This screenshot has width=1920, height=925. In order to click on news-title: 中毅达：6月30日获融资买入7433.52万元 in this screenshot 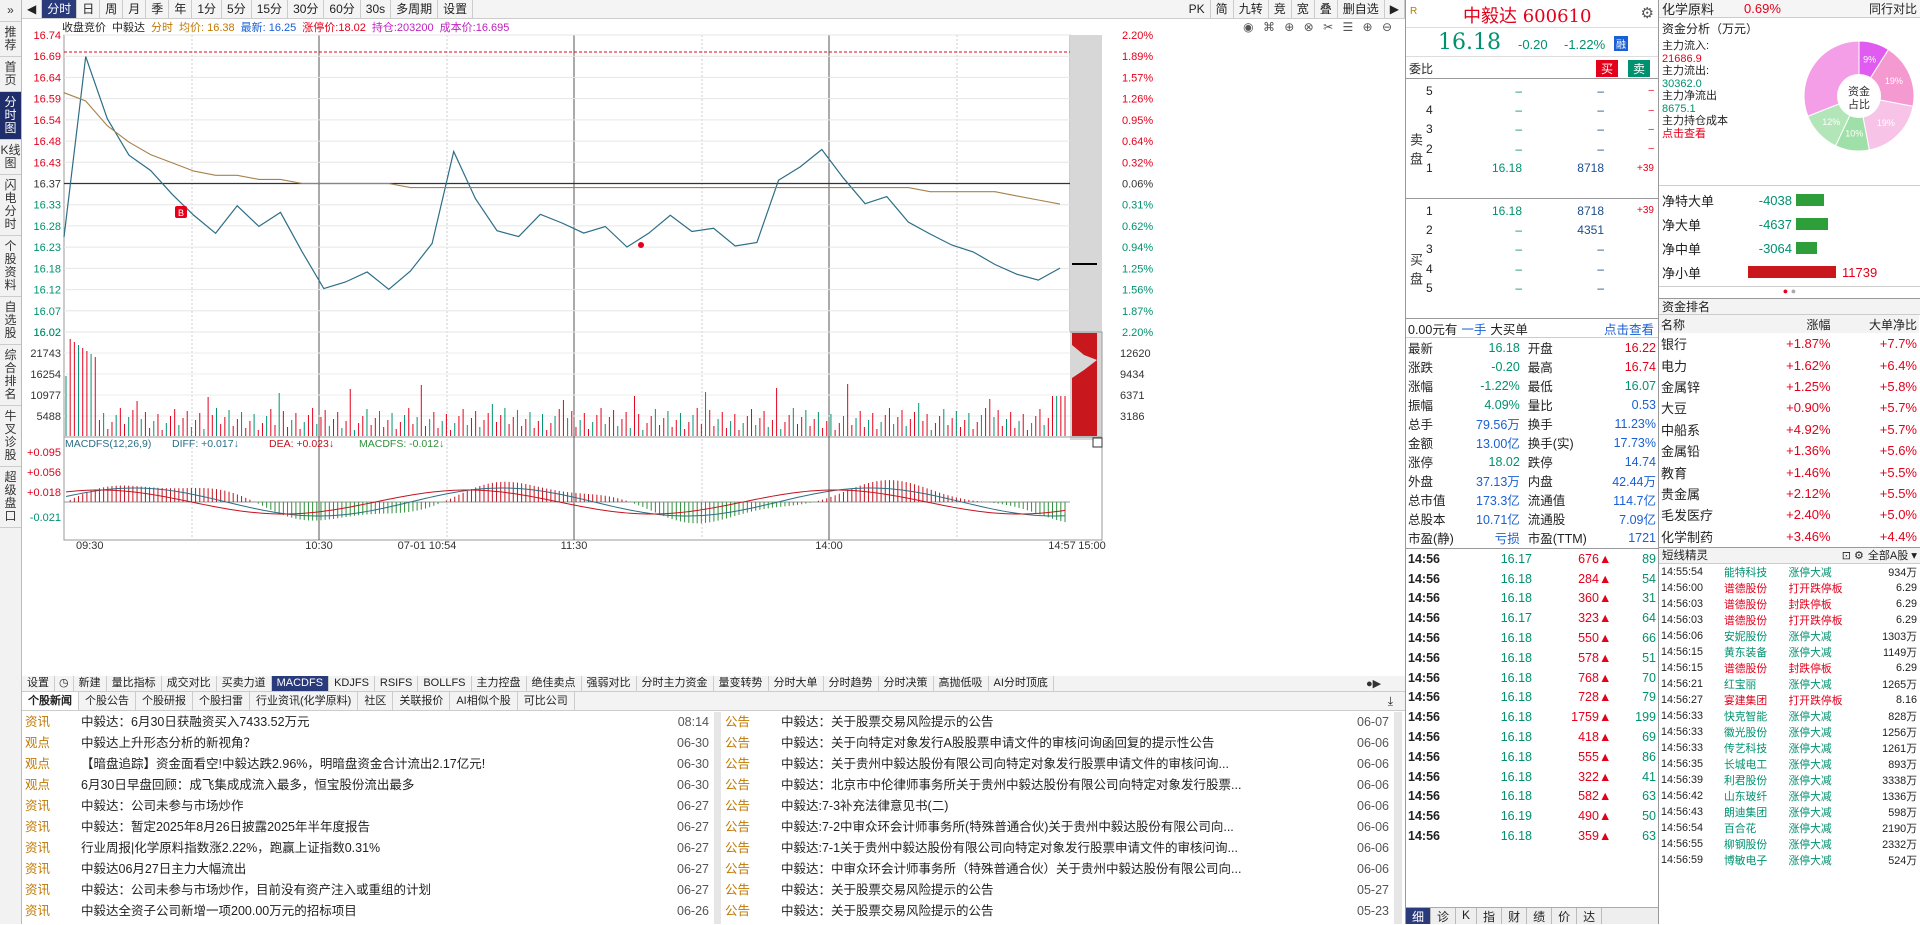, I will do `click(370, 722)`.